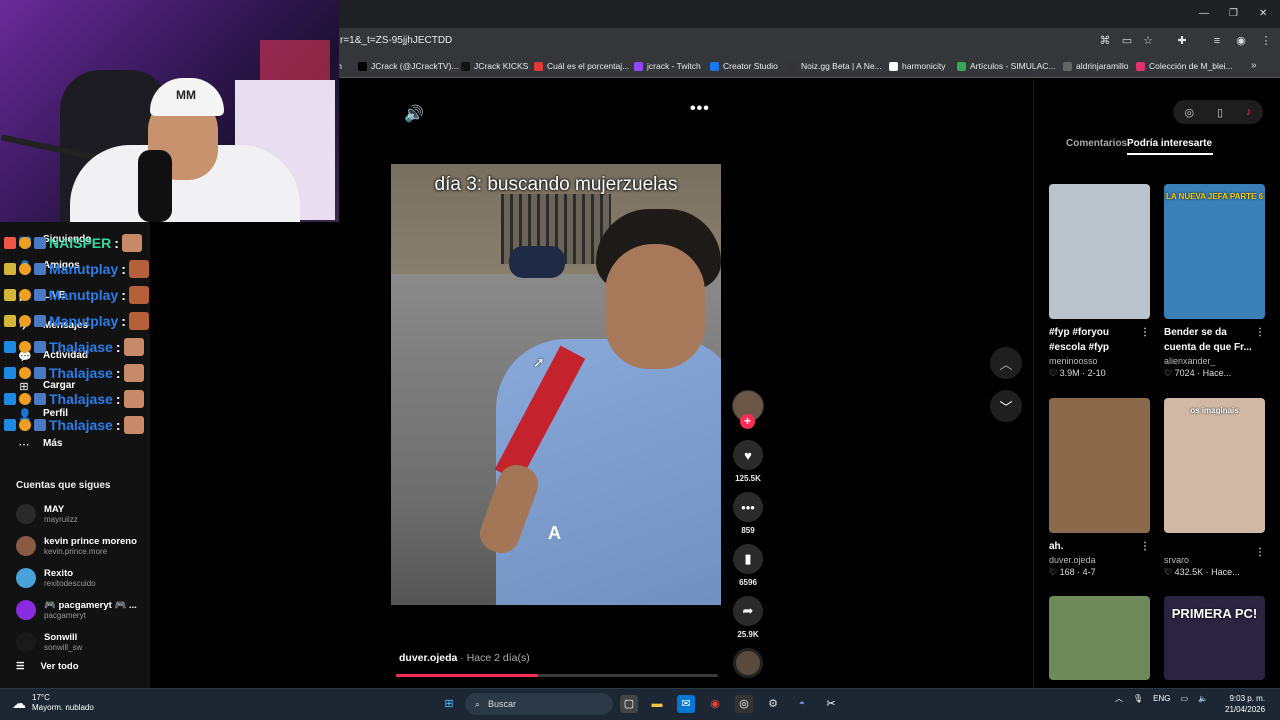 This screenshot has height=720, width=1280. What do you see at coordinates (131, 243) in the screenshot?
I see `chat-emote-icon` at bounding box center [131, 243].